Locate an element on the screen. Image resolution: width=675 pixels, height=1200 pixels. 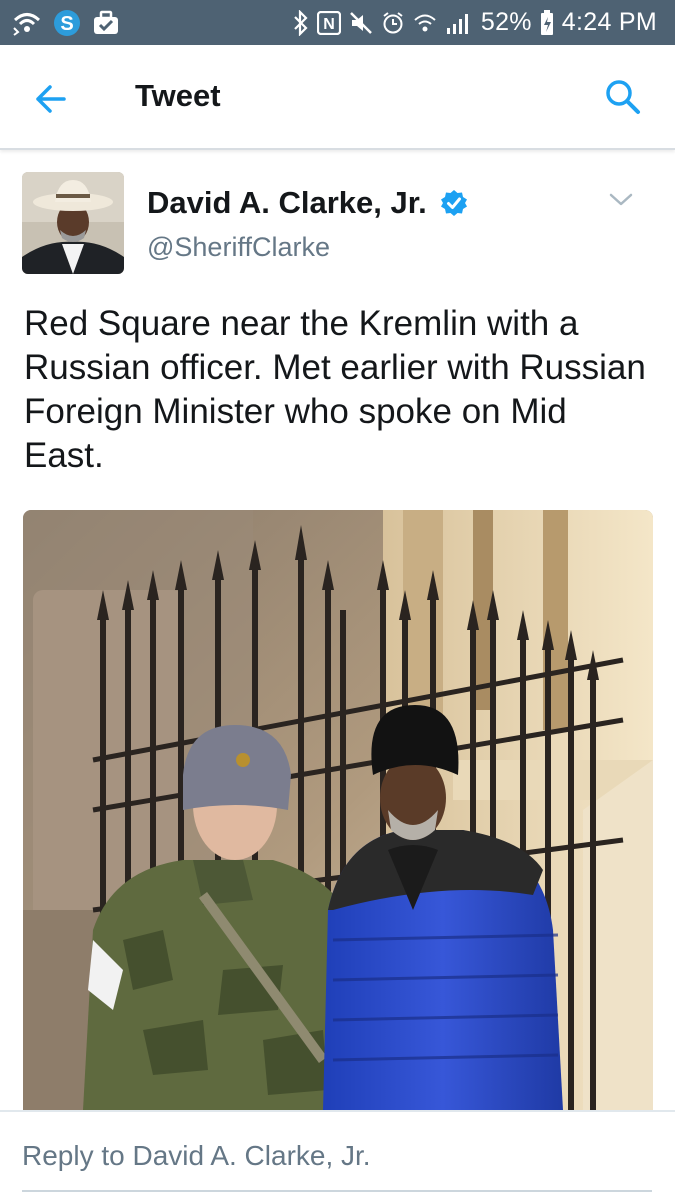
author-name: David A. Clarke, Jr. is located at coordinates (287, 203).